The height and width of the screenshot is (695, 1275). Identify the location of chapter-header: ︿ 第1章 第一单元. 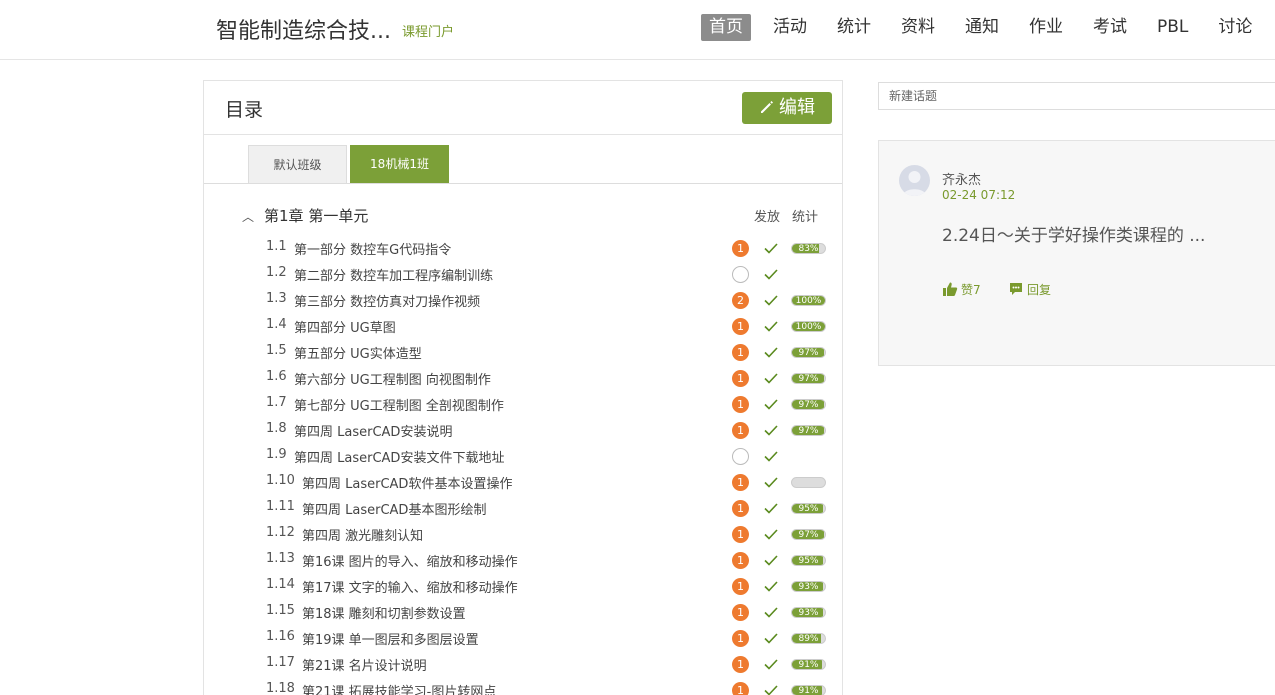
(305, 215).